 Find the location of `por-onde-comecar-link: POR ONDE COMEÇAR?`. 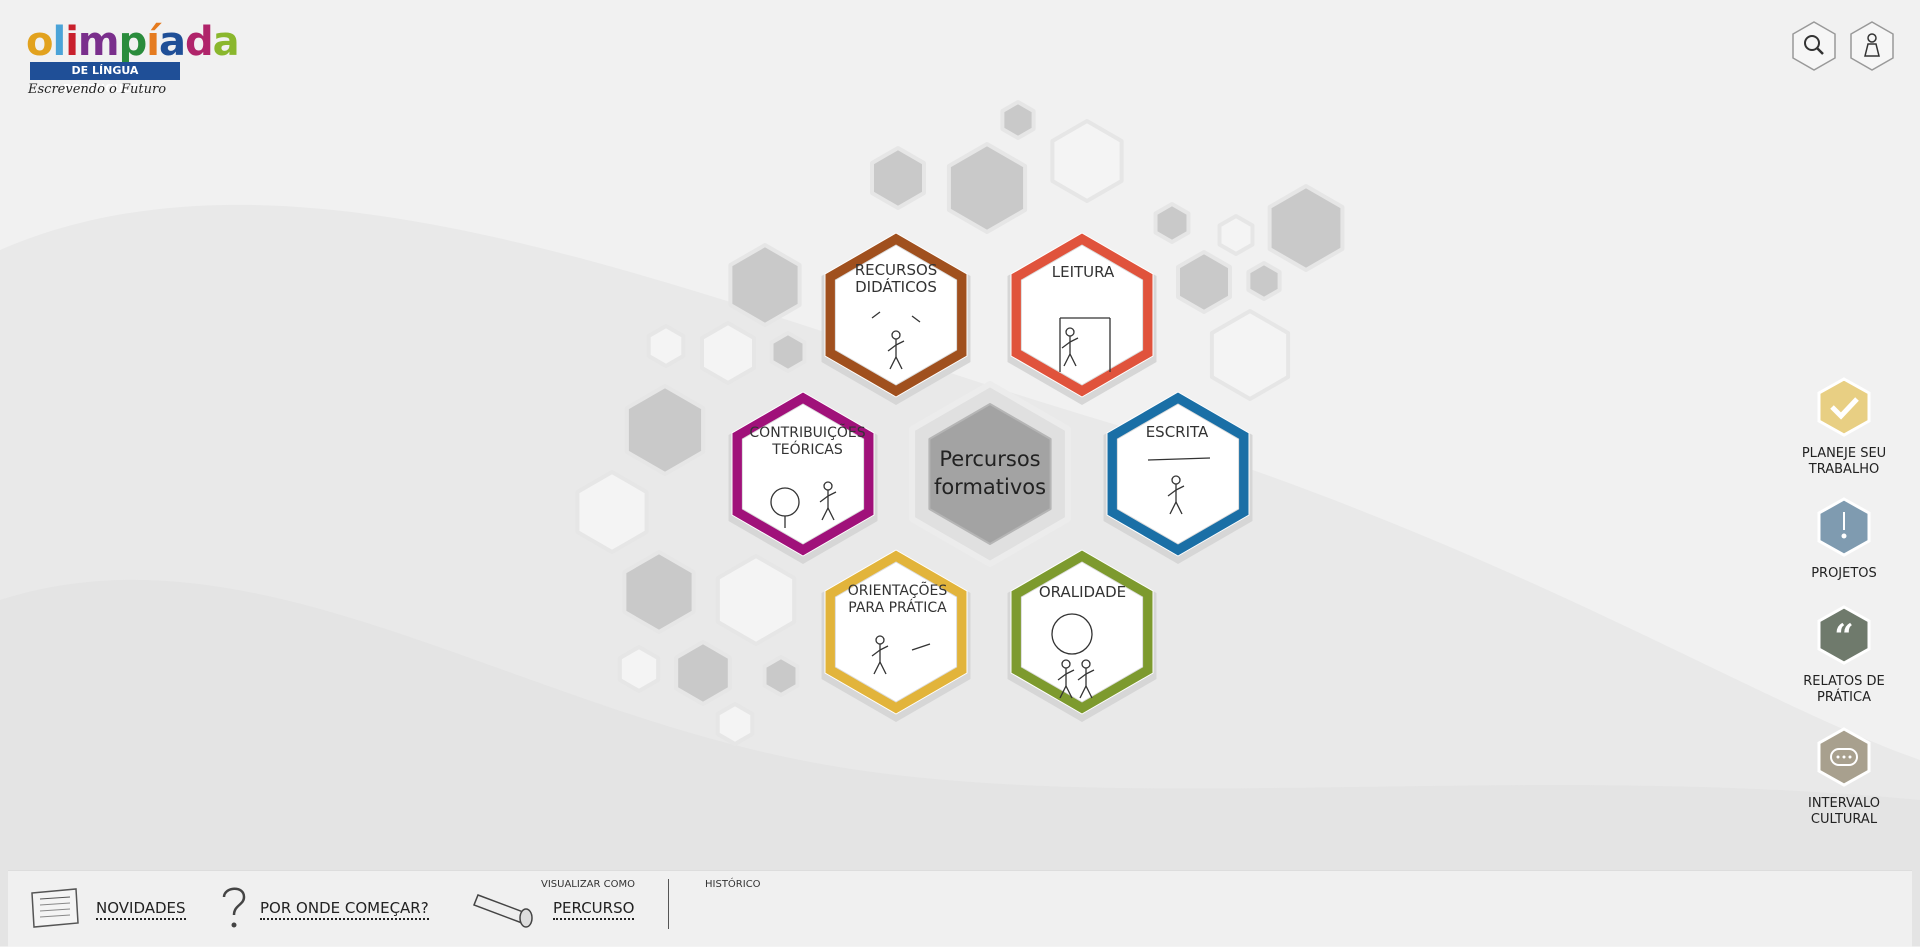

por-onde-comecar-link: POR ONDE COMEÇAR? is located at coordinates (344, 909).